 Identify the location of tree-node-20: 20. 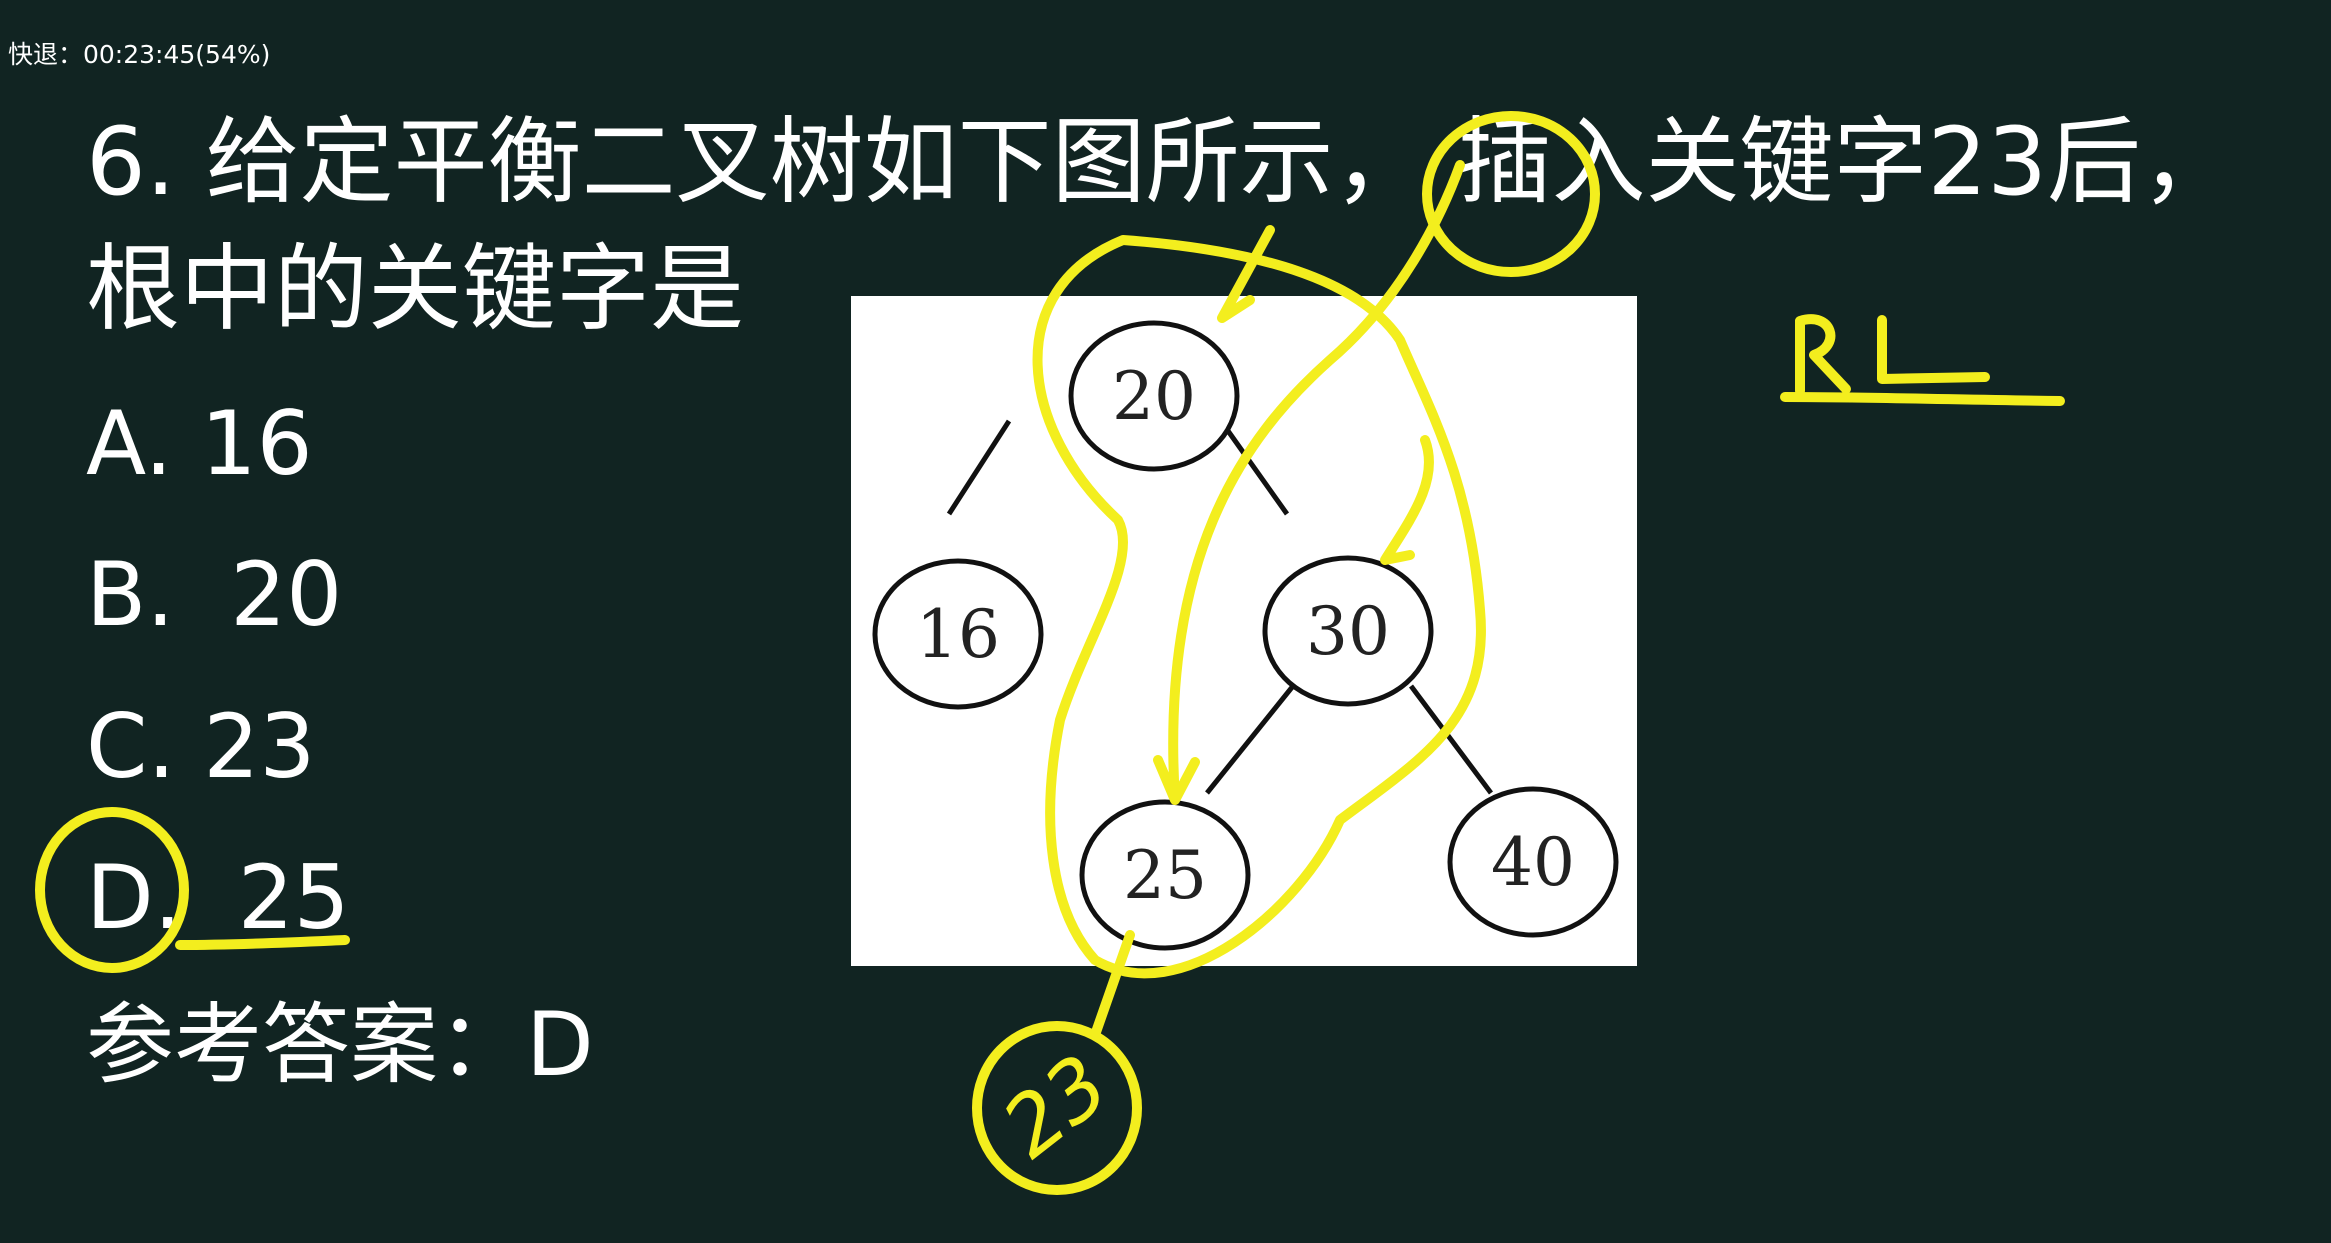
(1154, 396).